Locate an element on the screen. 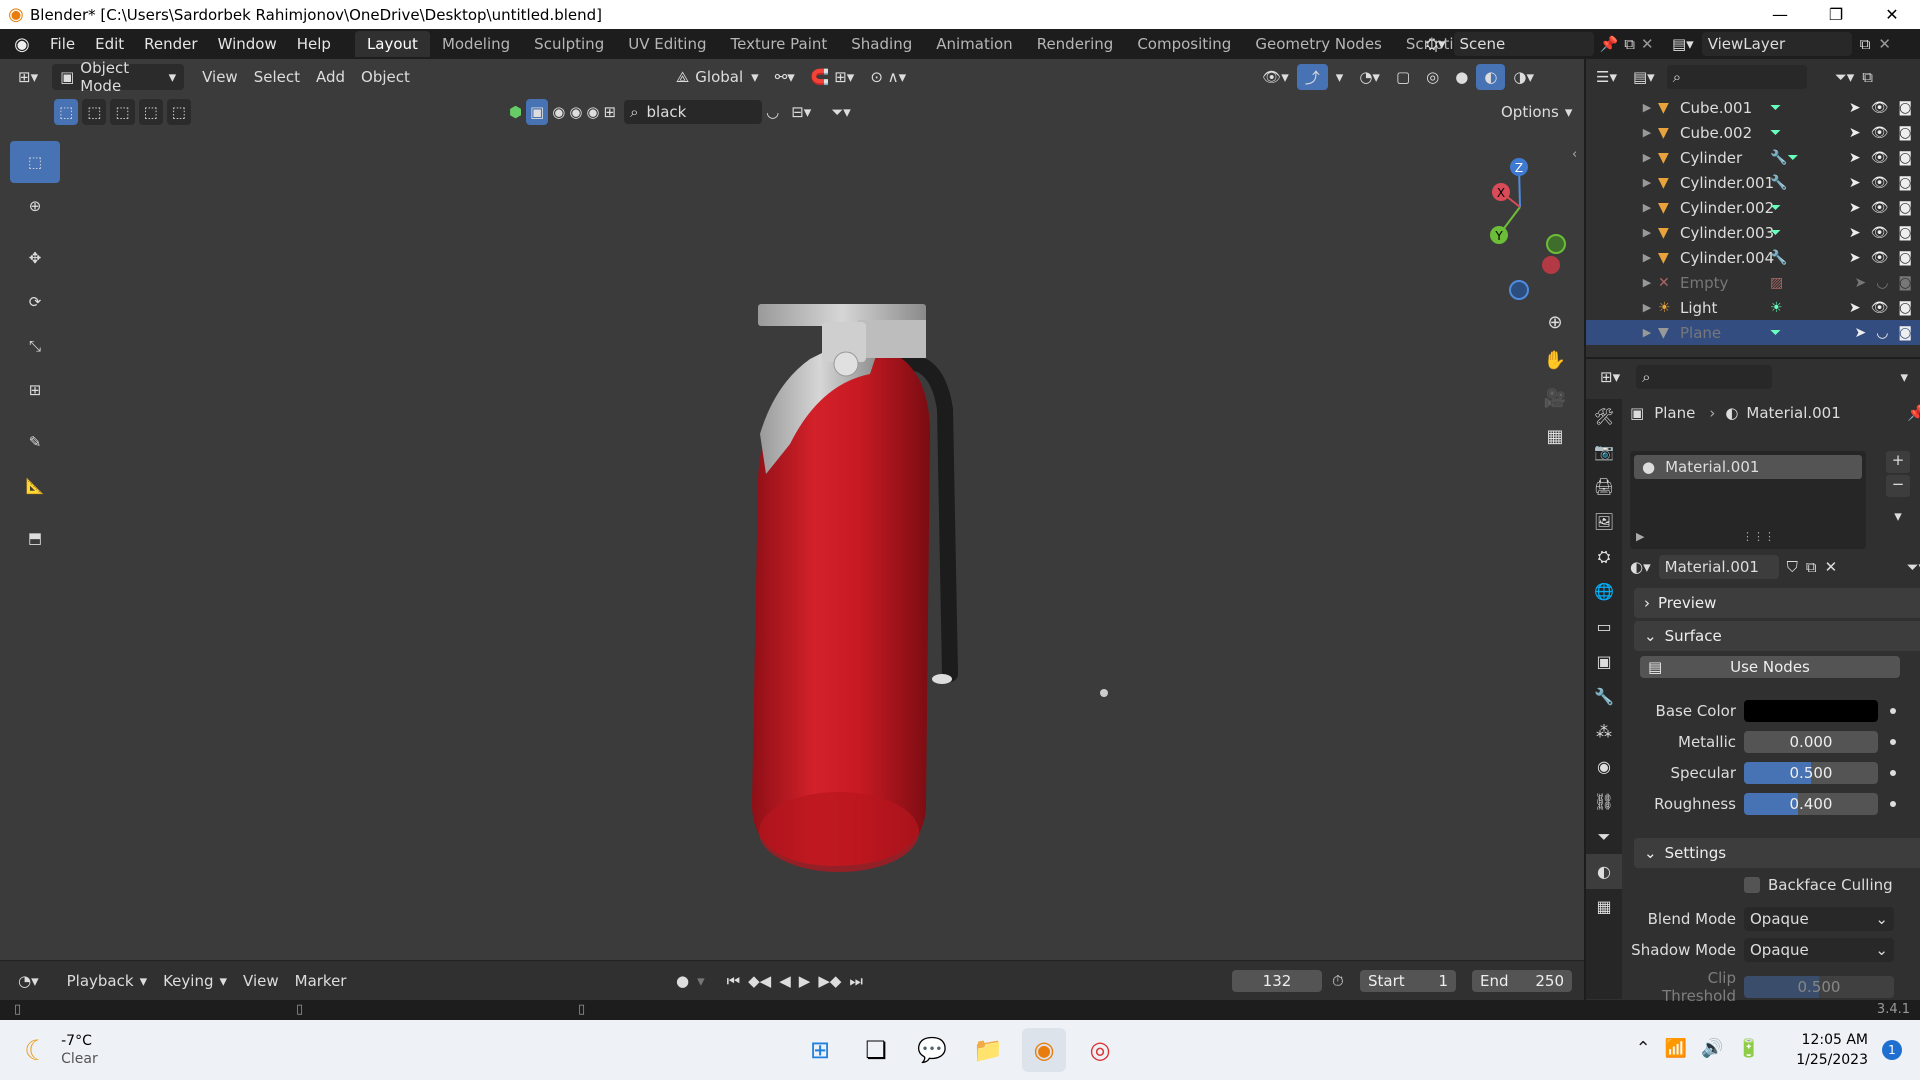 The height and width of the screenshot is (1080, 1920). properties-editor-icon: ⊞▾ is located at coordinates (1610, 377).